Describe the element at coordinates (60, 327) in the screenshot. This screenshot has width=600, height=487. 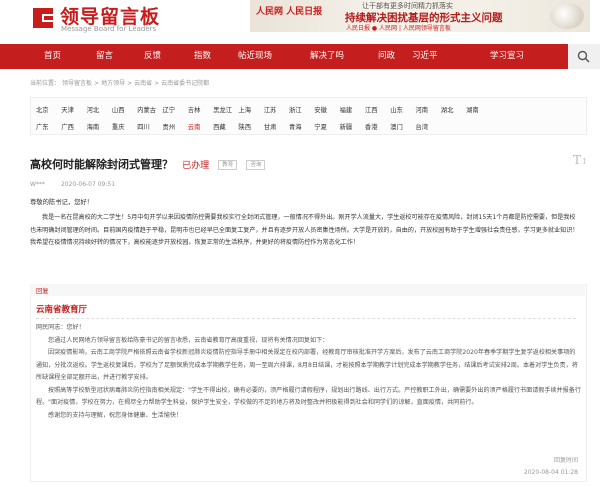
I see `reply-paragraph: 网民同志：您好！` at that location.